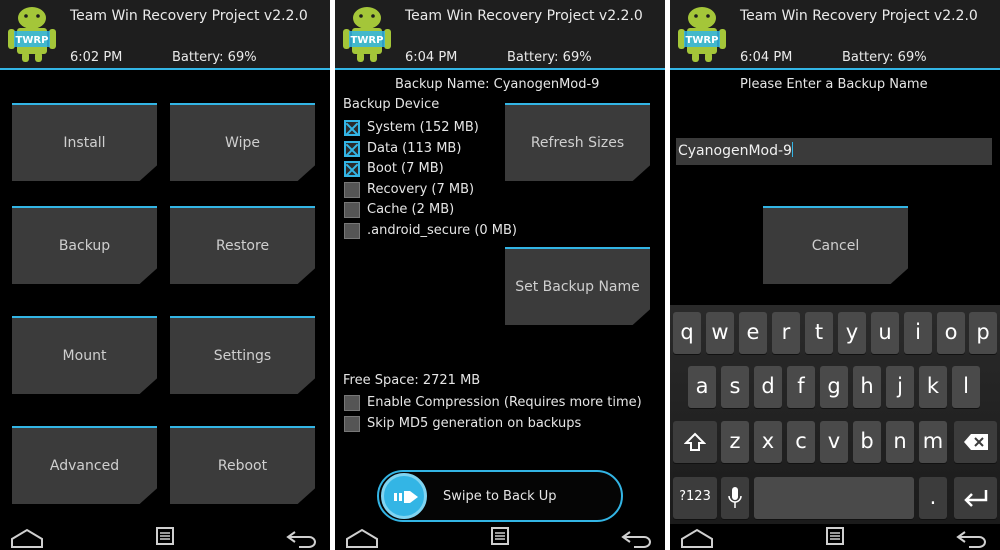  I want to click on shift-icon, so click(695, 441).